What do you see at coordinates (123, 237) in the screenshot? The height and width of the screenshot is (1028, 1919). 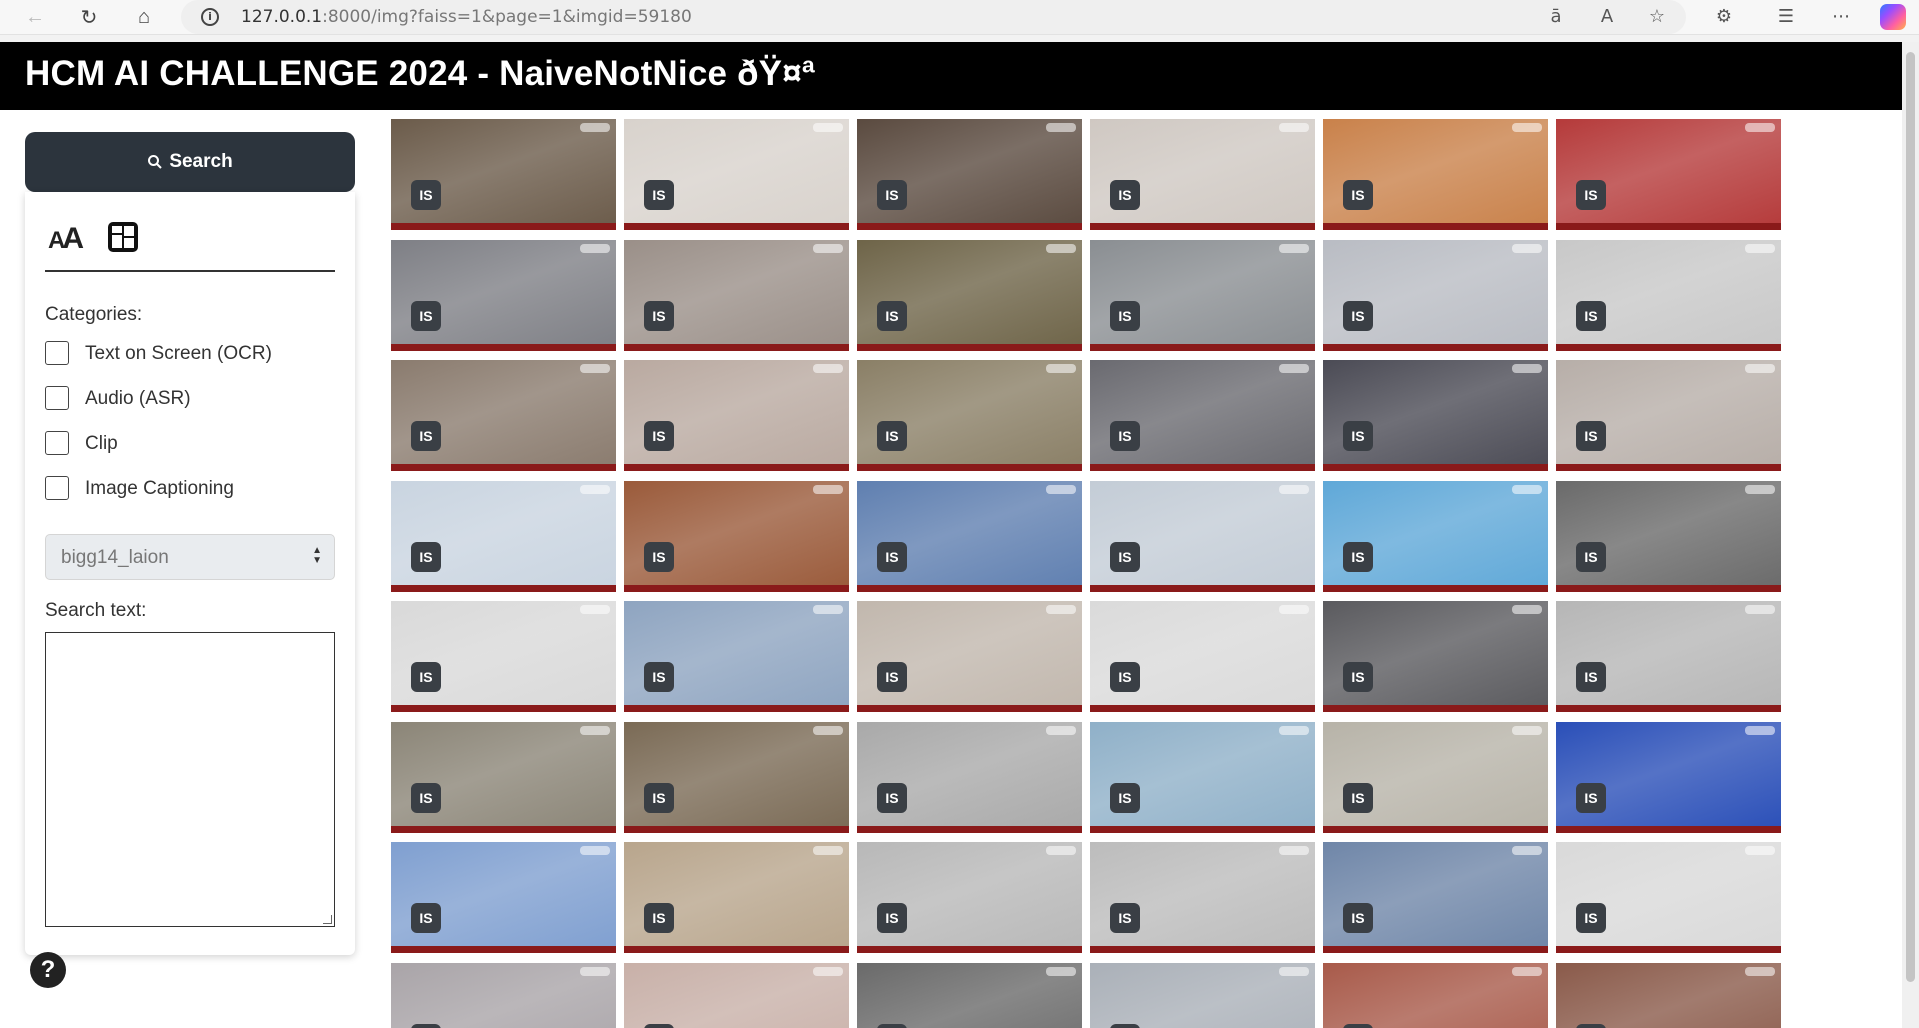 I see `layout-icon` at bounding box center [123, 237].